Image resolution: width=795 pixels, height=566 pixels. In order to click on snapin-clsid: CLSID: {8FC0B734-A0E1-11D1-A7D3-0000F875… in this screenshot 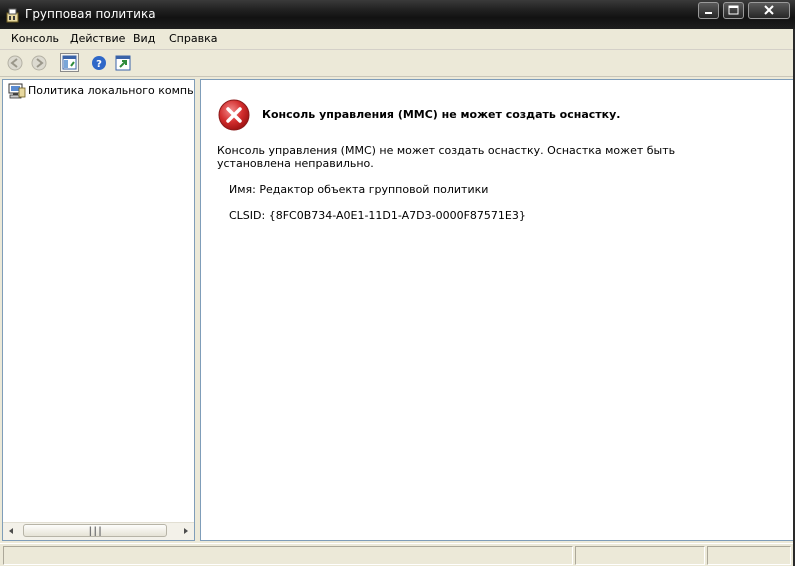, I will do `click(377, 215)`.